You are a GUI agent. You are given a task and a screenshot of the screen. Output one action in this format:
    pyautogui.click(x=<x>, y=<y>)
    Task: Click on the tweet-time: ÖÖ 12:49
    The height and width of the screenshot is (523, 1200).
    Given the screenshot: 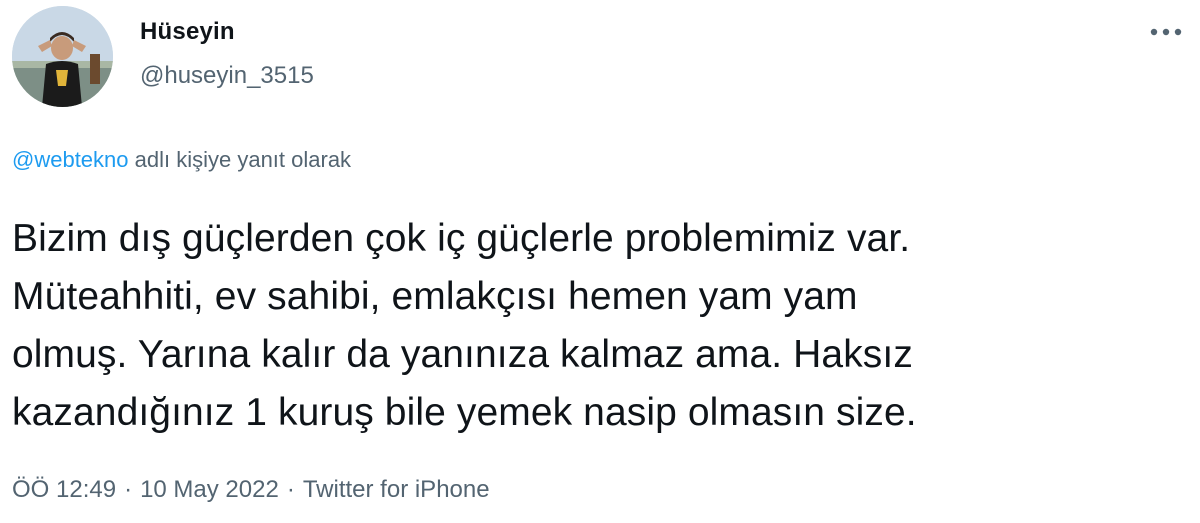 What is the action you would take?
    pyautogui.click(x=64, y=490)
    